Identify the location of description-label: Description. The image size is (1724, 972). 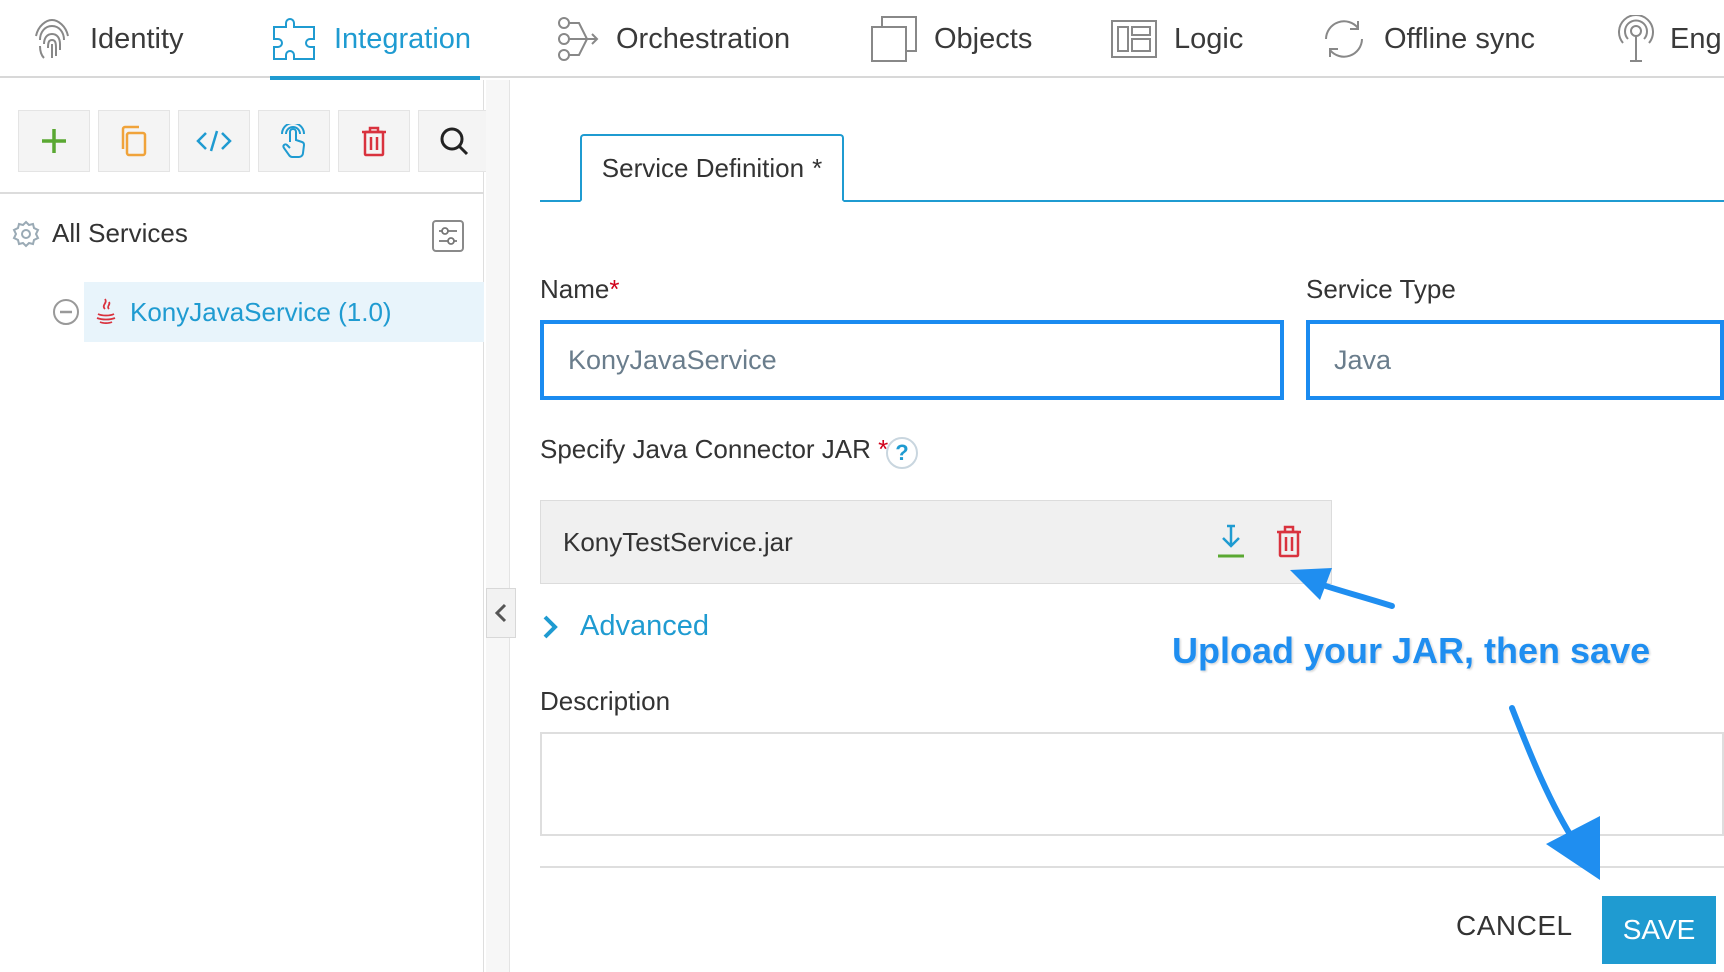
(605, 701).